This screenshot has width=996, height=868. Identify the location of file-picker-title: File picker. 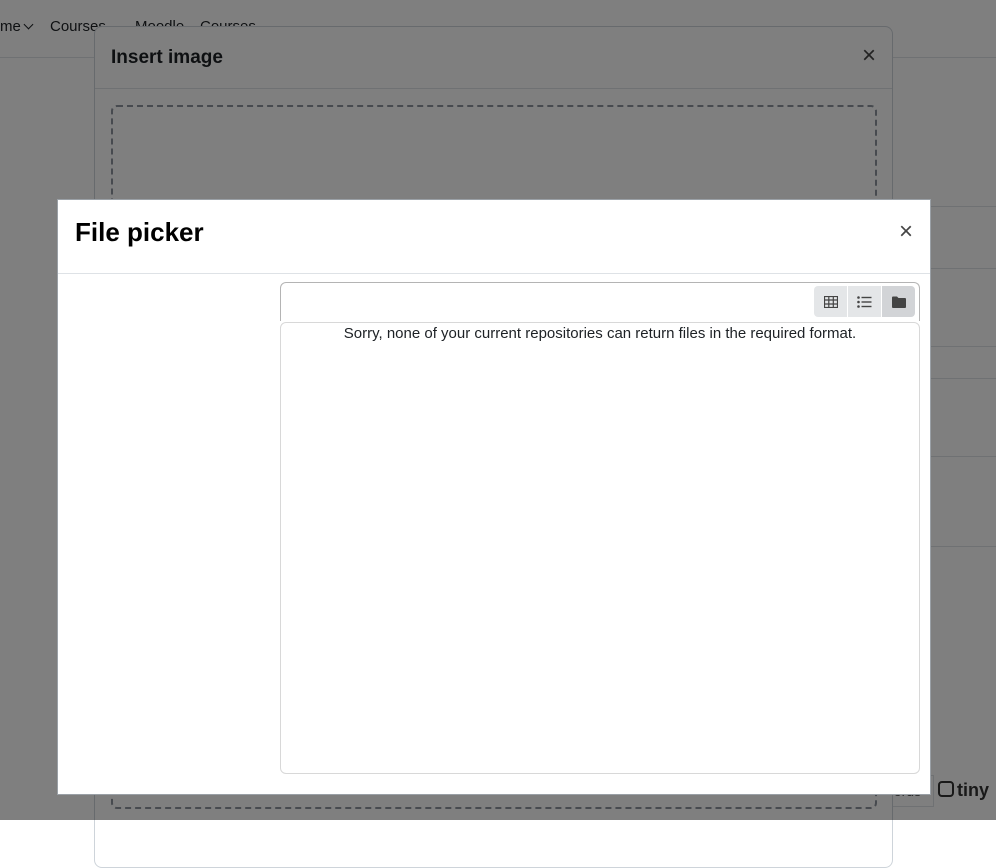
(139, 232).